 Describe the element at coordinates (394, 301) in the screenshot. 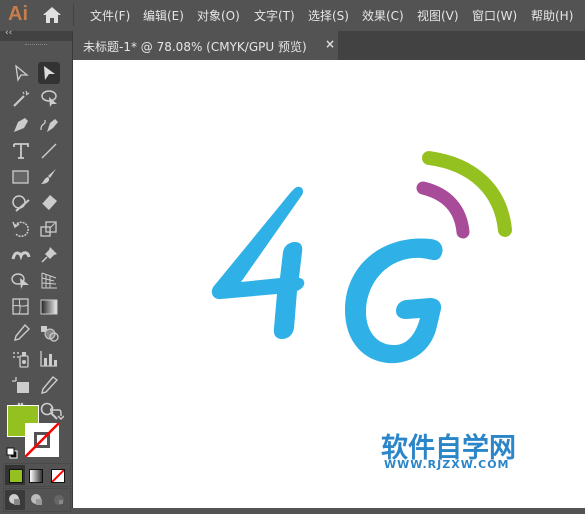

I see `letter-g` at that location.